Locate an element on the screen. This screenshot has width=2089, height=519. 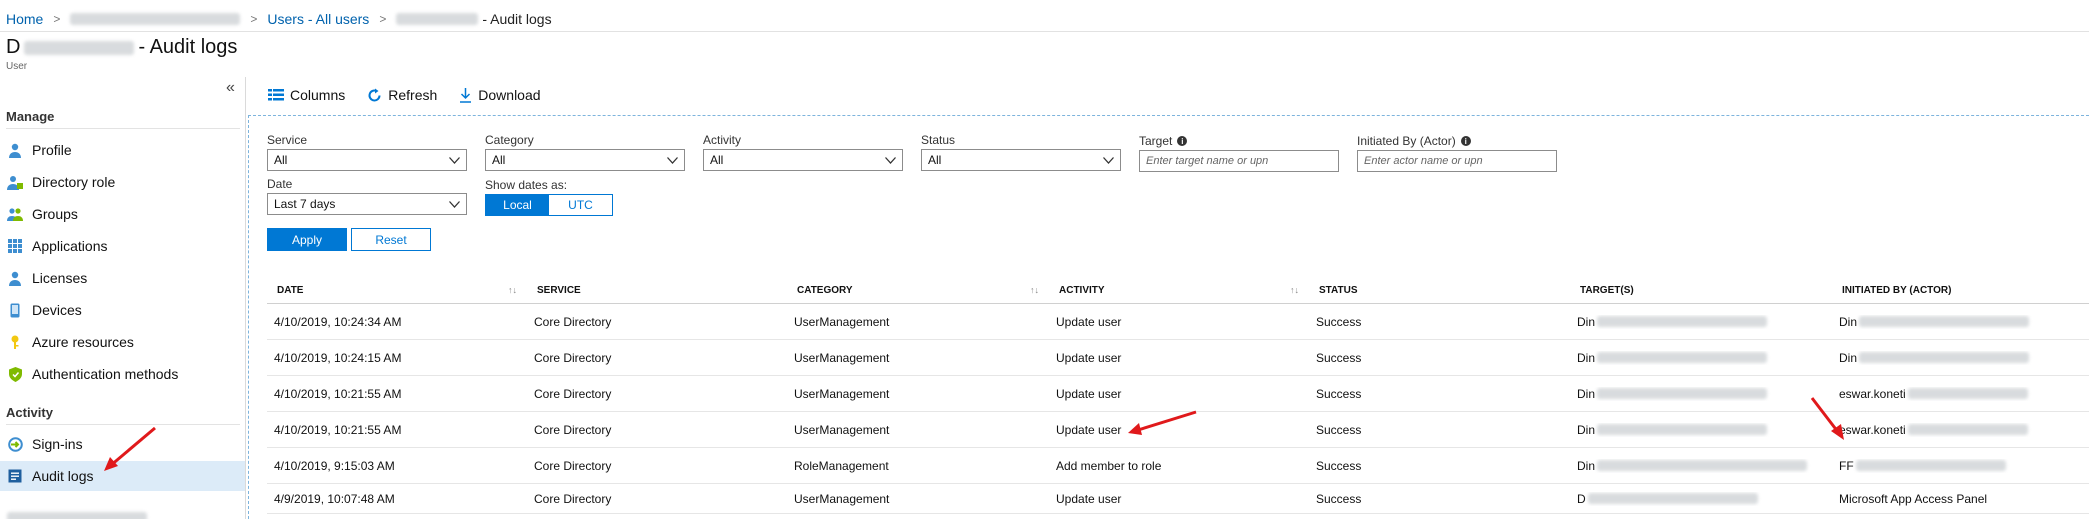
sidebar-item-profile: Profile is located at coordinates (122, 150).